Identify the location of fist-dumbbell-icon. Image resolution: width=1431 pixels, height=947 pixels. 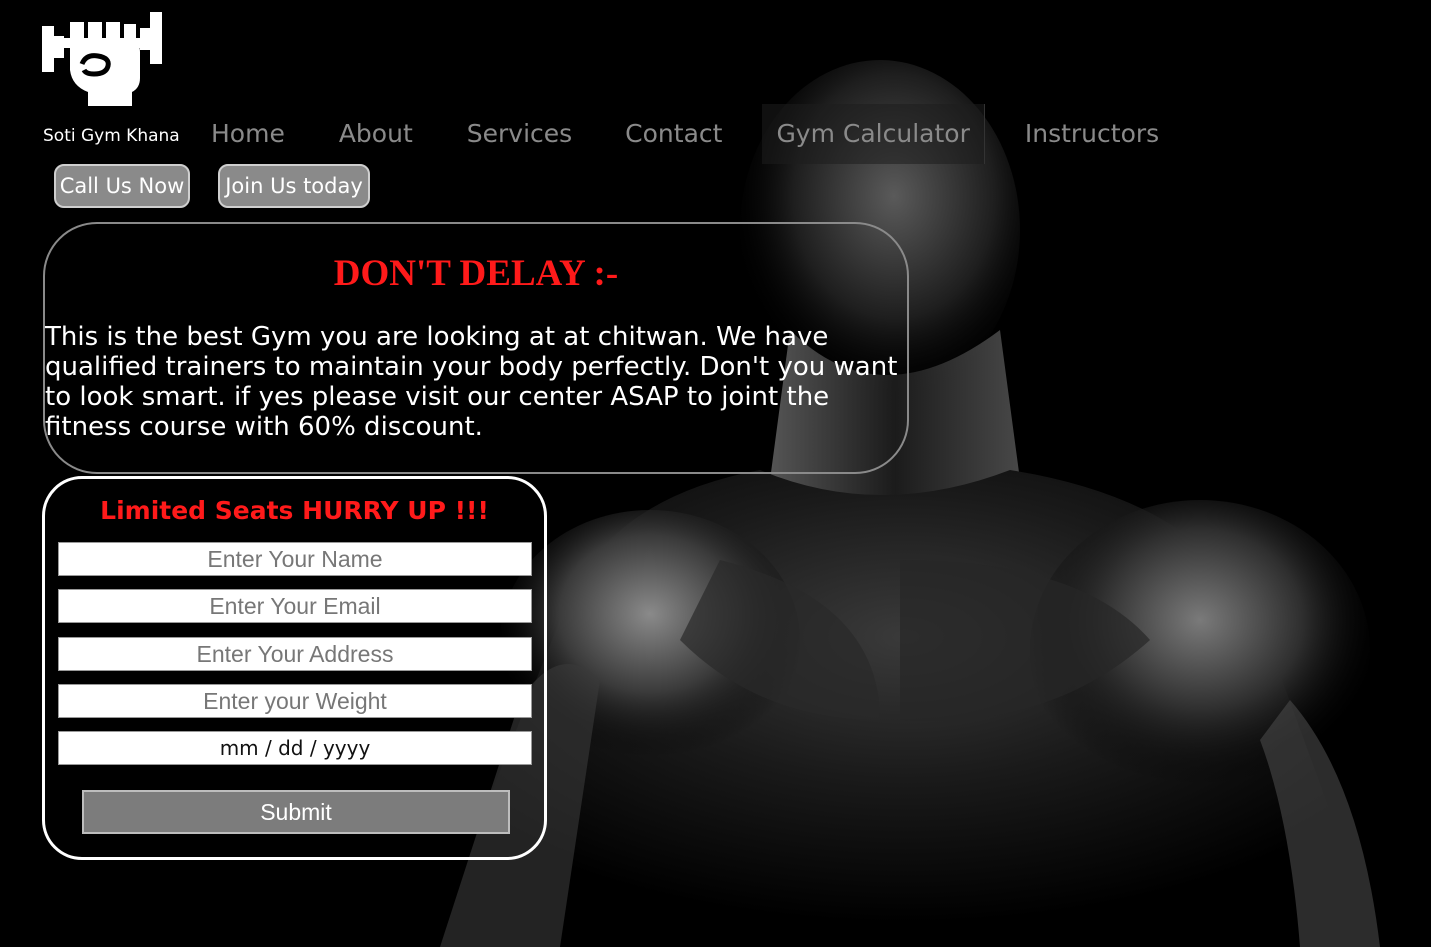
(102, 59).